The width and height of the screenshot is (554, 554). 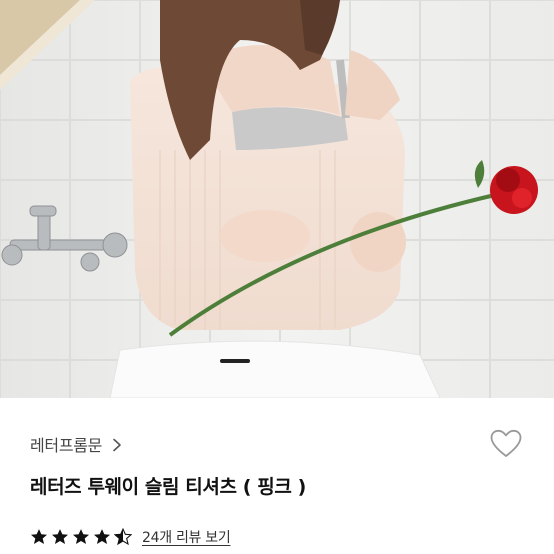 I want to click on review-link: 24개 리뷰 보기, so click(x=186, y=537).